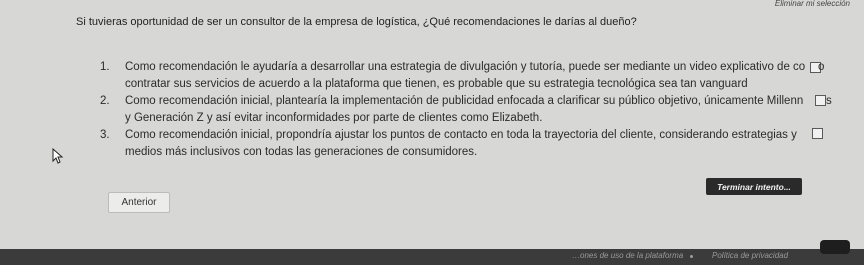  What do you see at coordinates (820, 100) in the screenshot?
I see `option-2-checkbox` at bounding box center [820, 100].